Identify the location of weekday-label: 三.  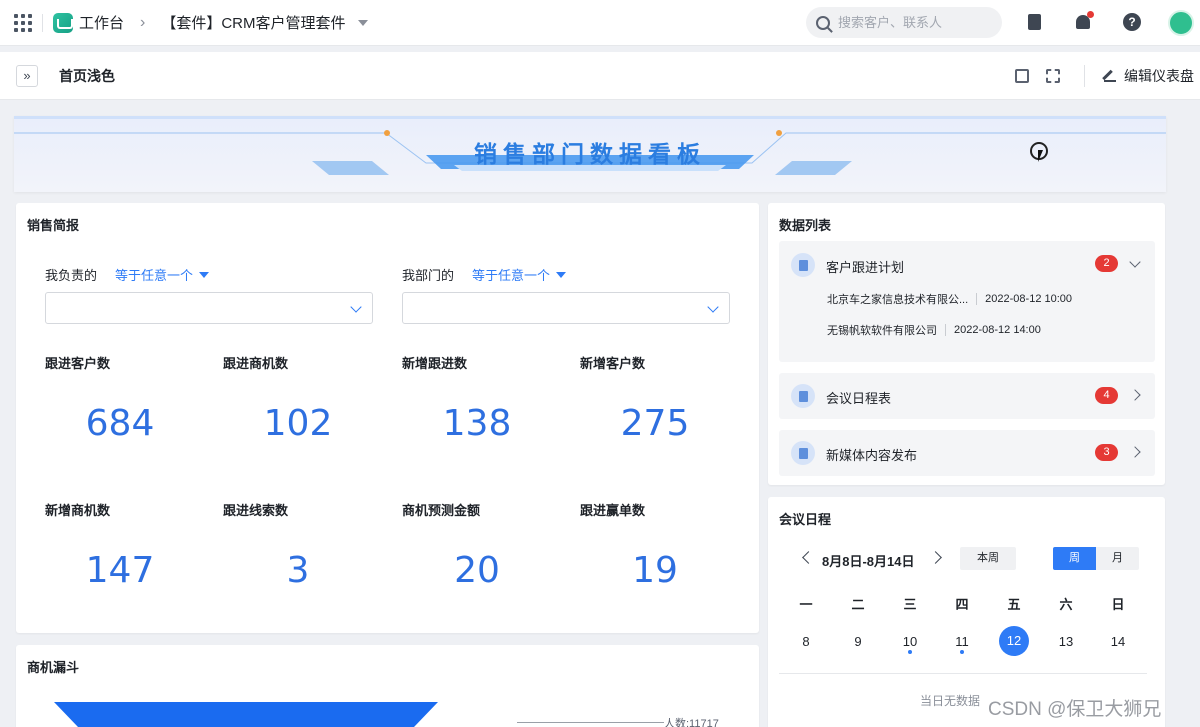
(910, 604).